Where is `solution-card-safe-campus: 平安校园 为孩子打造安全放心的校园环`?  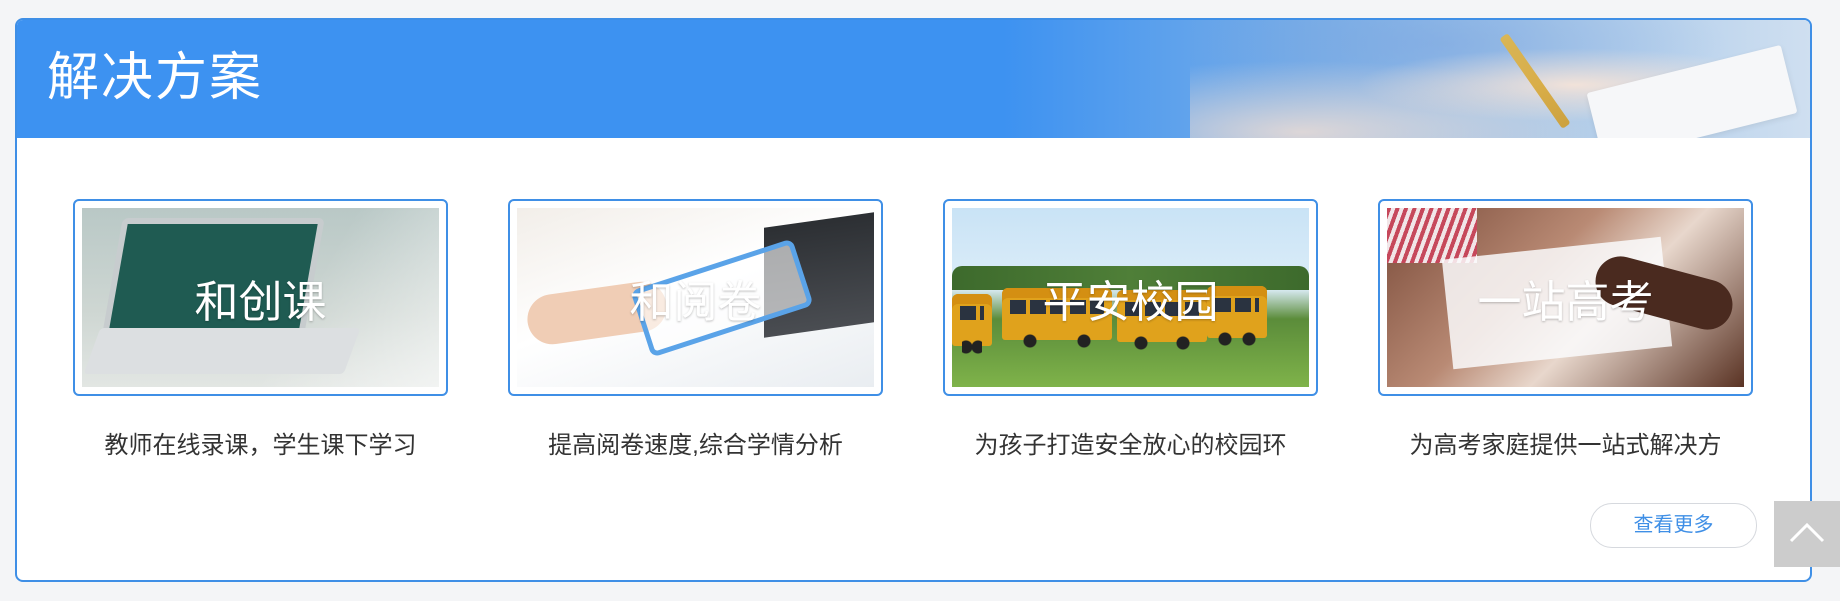 solution-card-safe-campus: 平安校园 为孩子打造安全放心的校园环 is located at coordinates (1130, 329).